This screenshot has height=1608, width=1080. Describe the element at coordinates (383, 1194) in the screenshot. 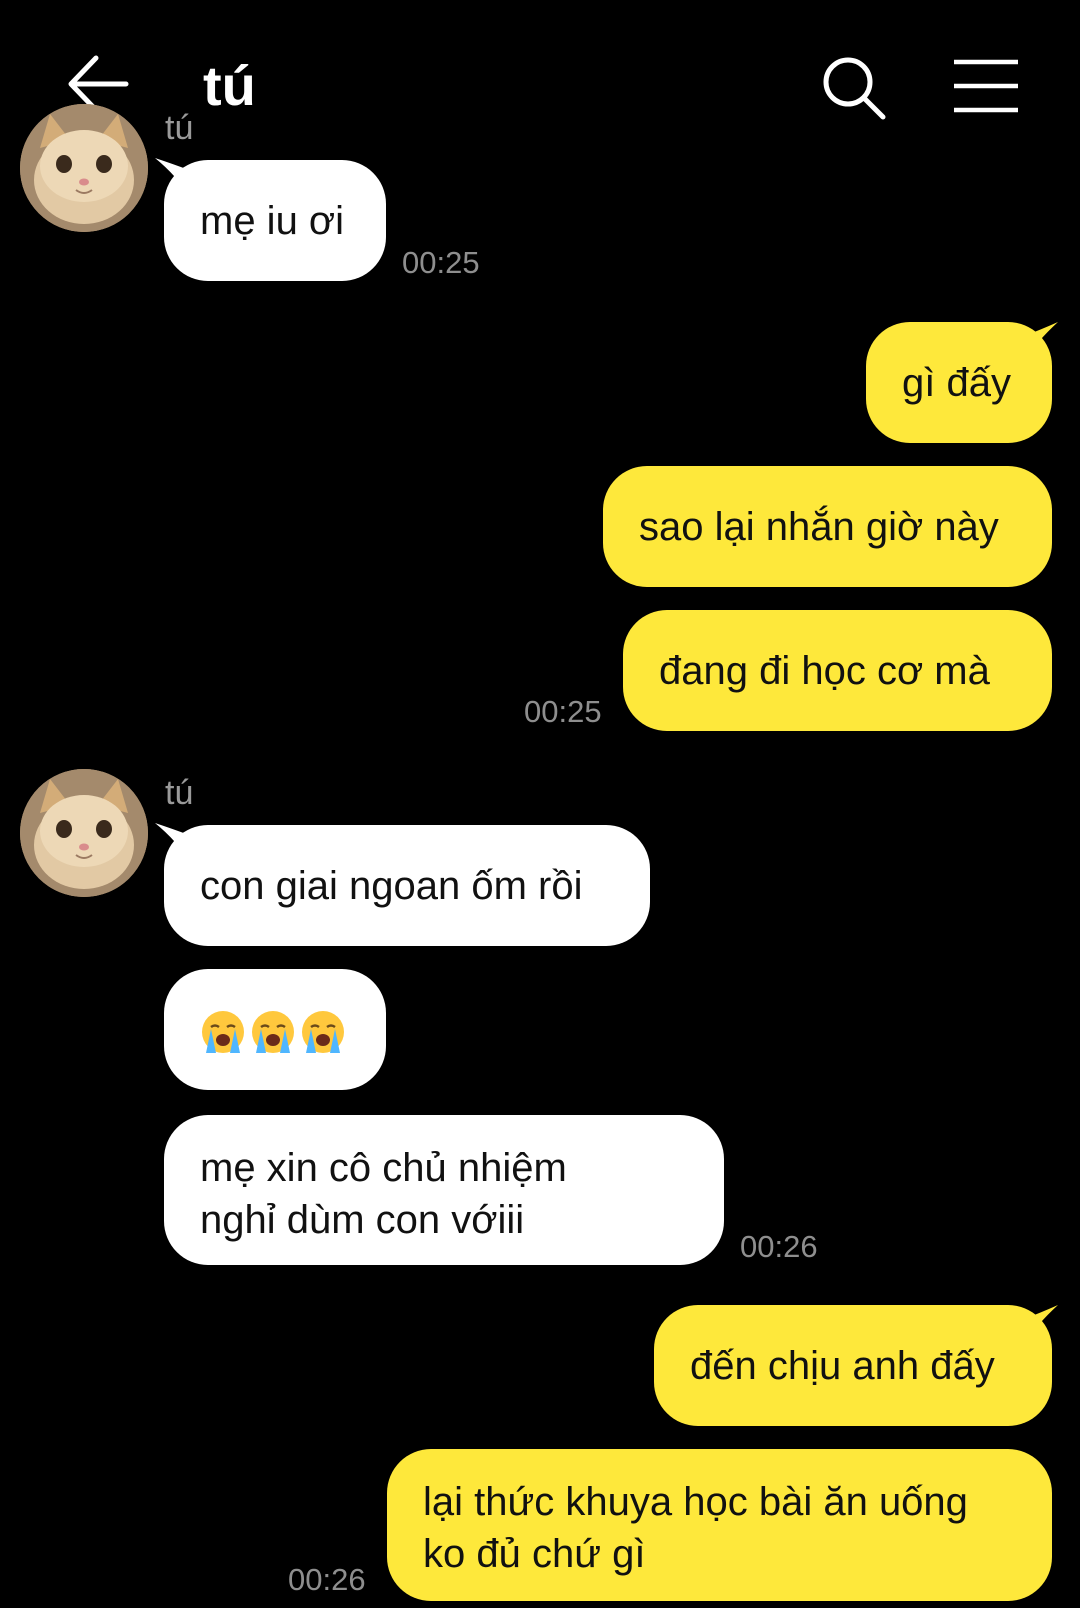

I see `message-text: mẹ xin cô chủ nhiệm nghỉ dùm con vớiii` at that location.